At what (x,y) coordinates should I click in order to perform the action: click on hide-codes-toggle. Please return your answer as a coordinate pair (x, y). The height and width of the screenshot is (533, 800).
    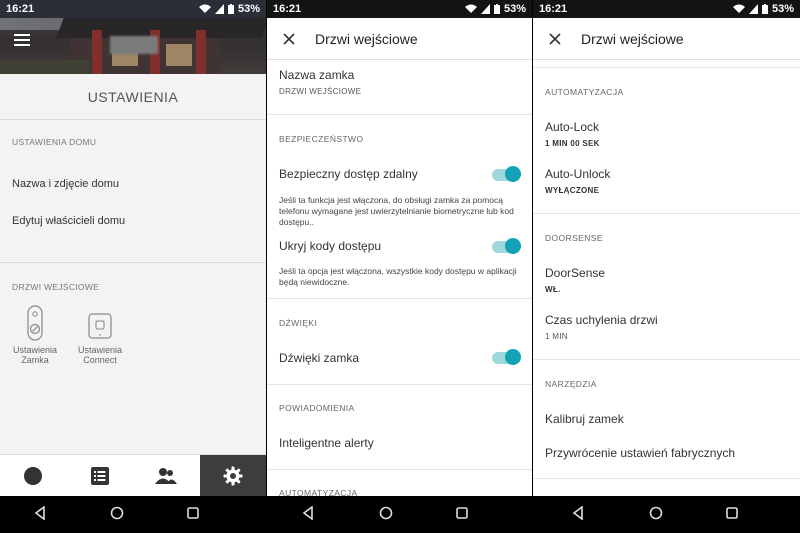
    Looking at the image, I should click on (506, 246).